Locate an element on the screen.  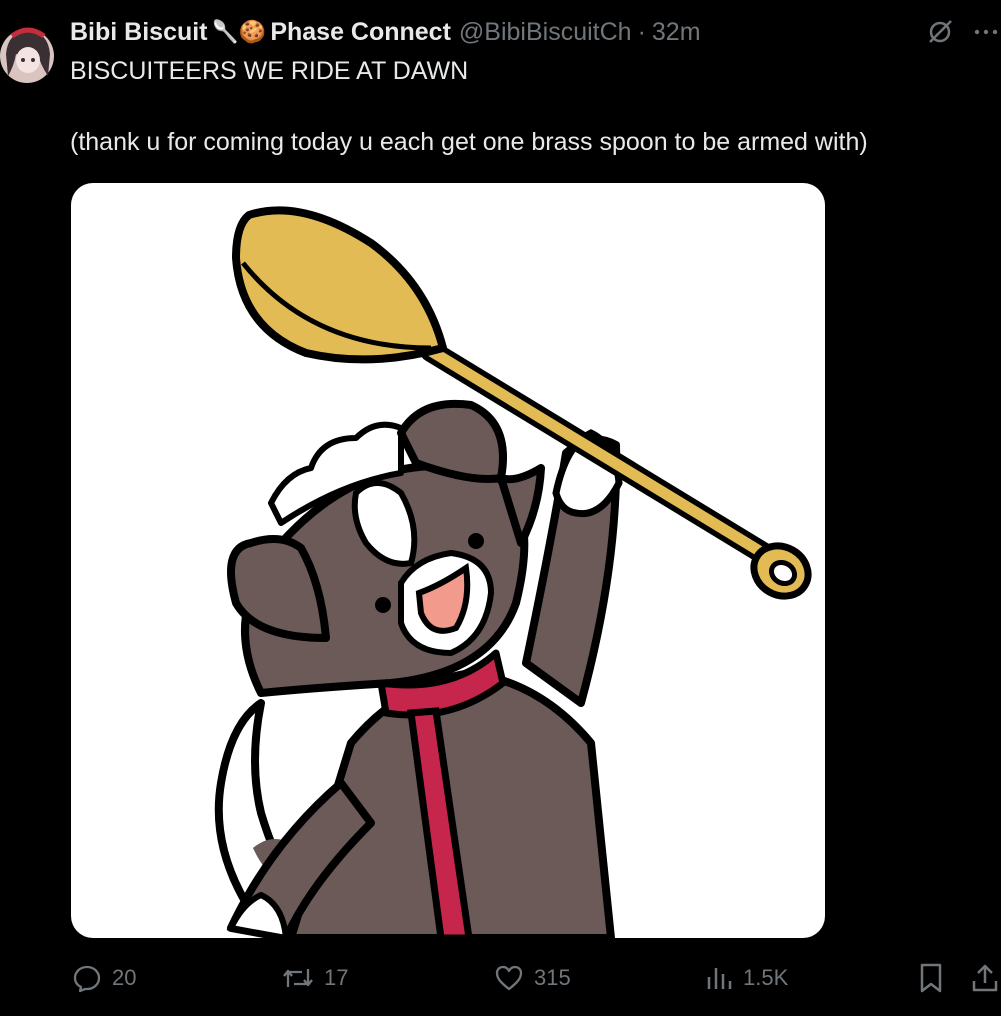
author-badges: 🥄🍪 is located at coordinates (239, 31).